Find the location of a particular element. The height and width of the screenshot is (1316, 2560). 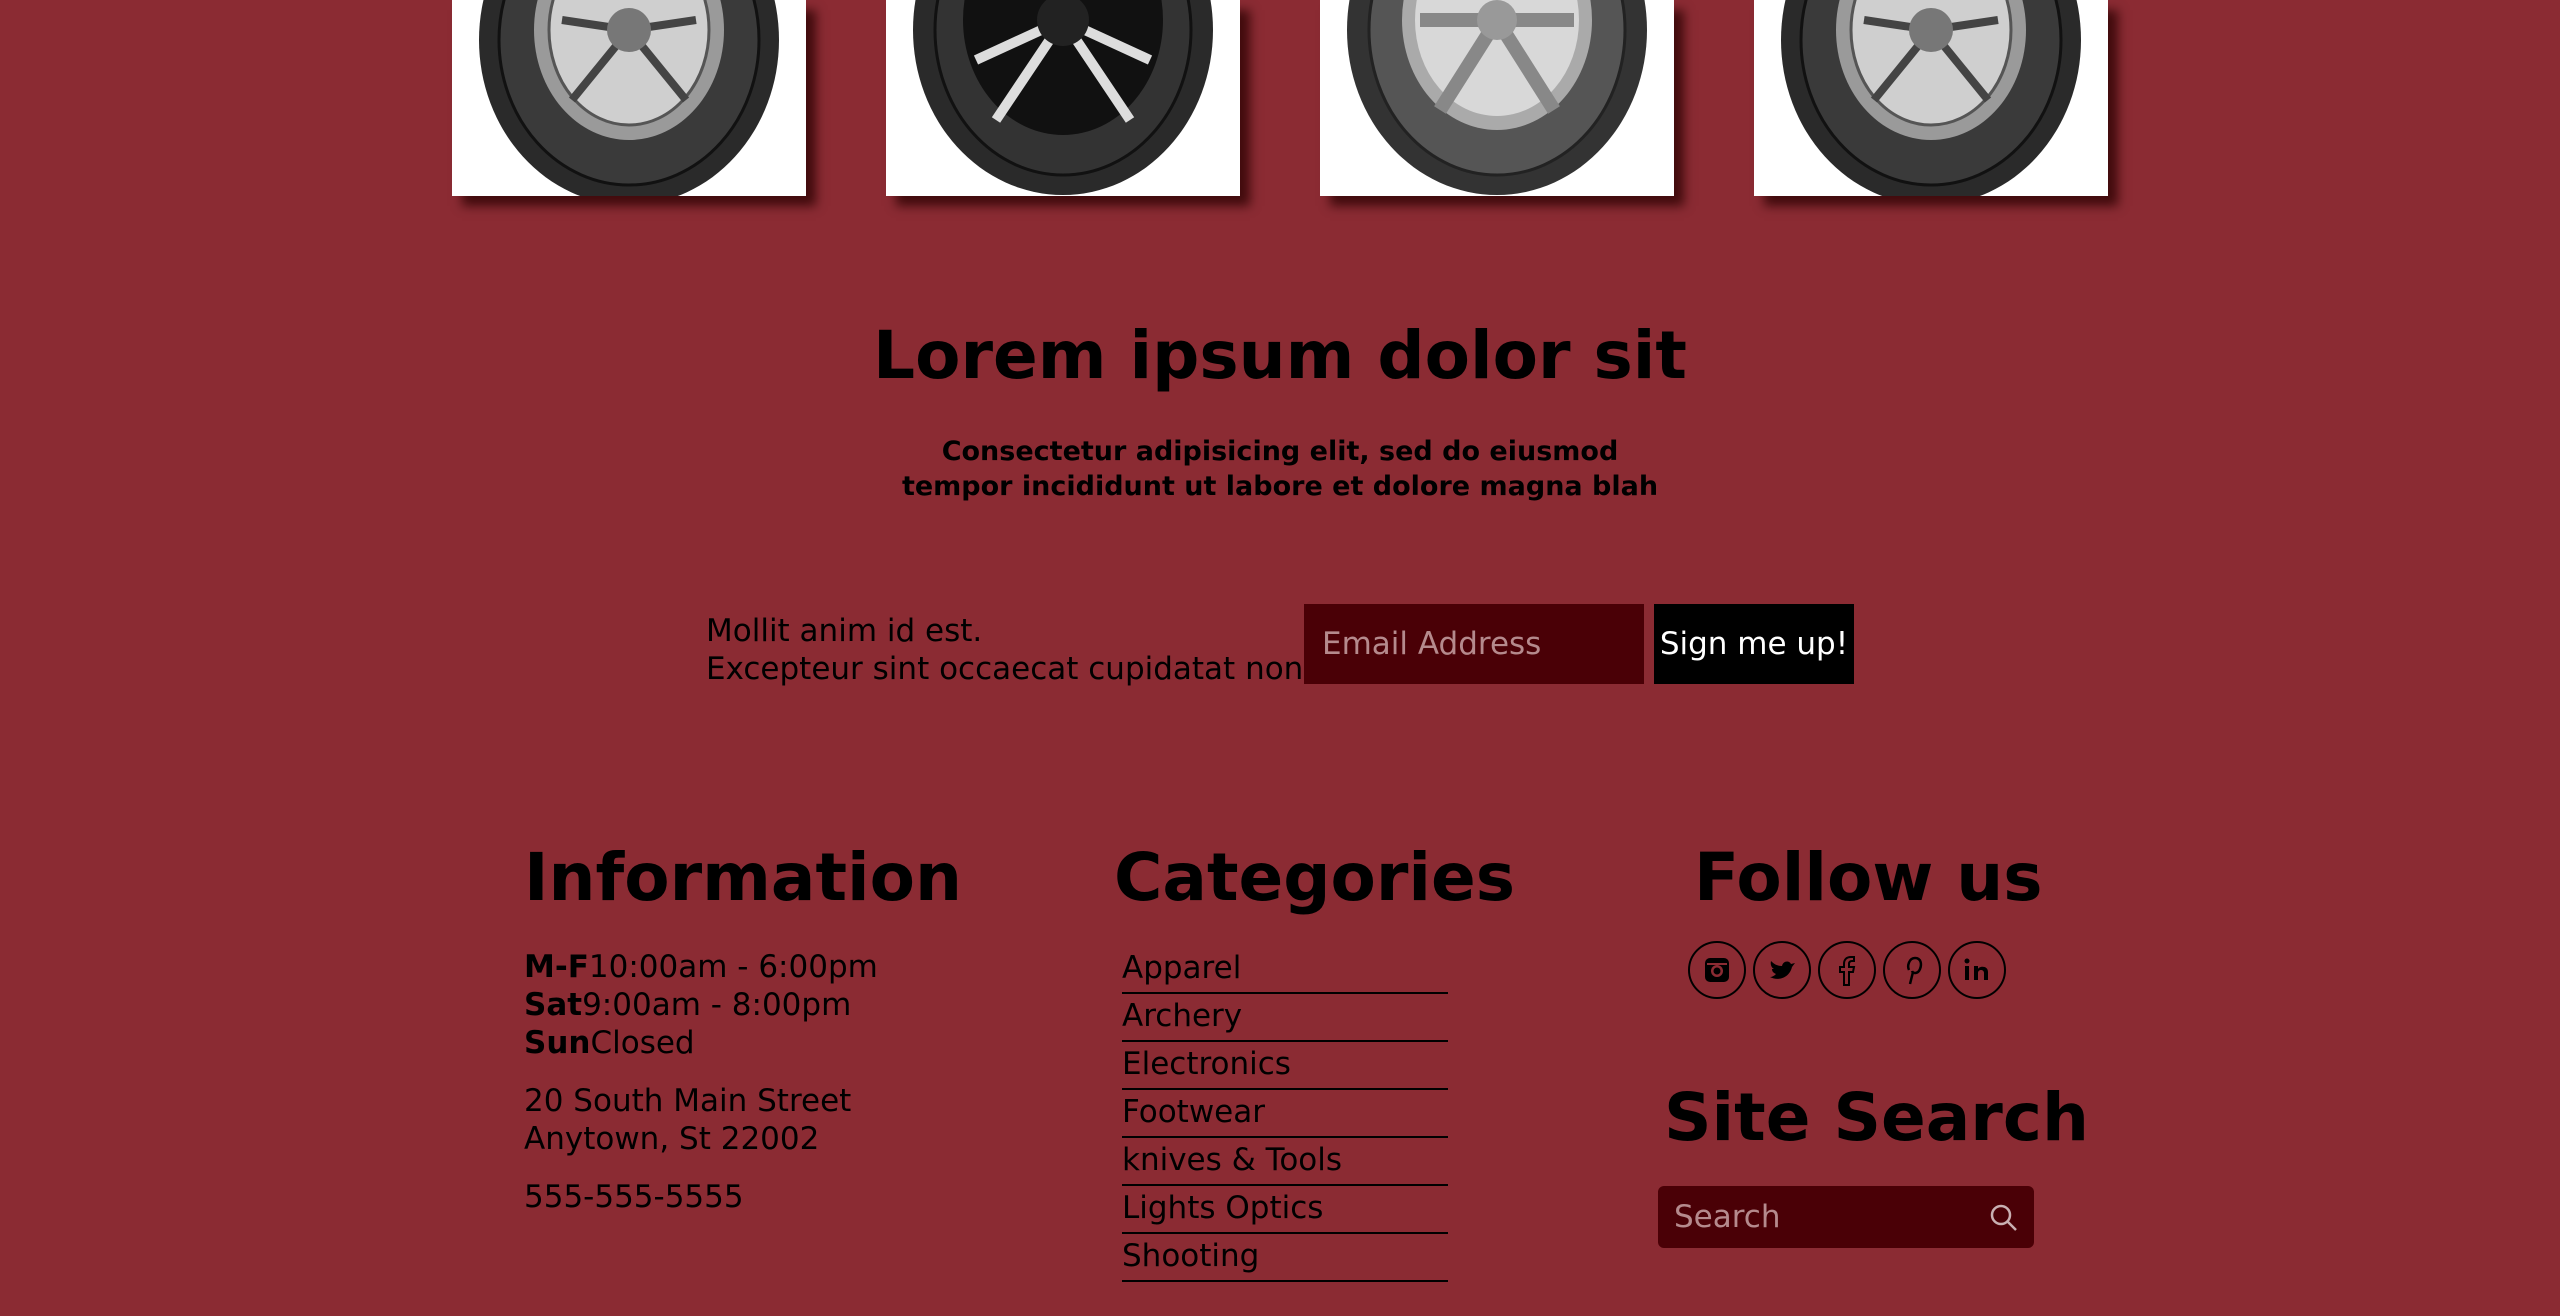

social-links is located at coordinates (1847, 970).